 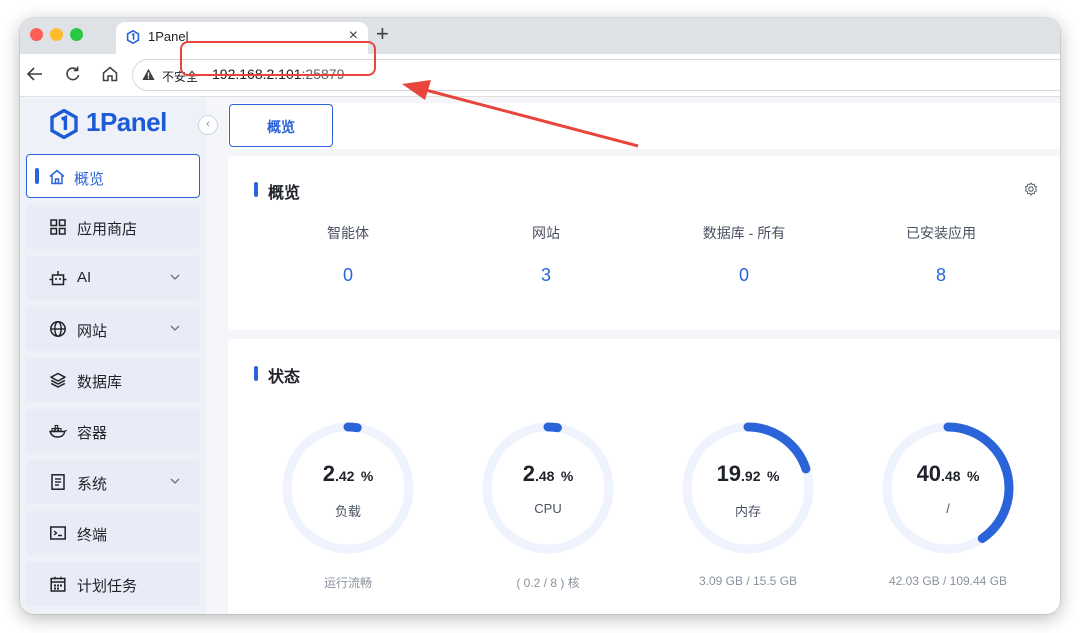 I want to click on sidebar-item-containers: 容器, so click(x=113, y=431).